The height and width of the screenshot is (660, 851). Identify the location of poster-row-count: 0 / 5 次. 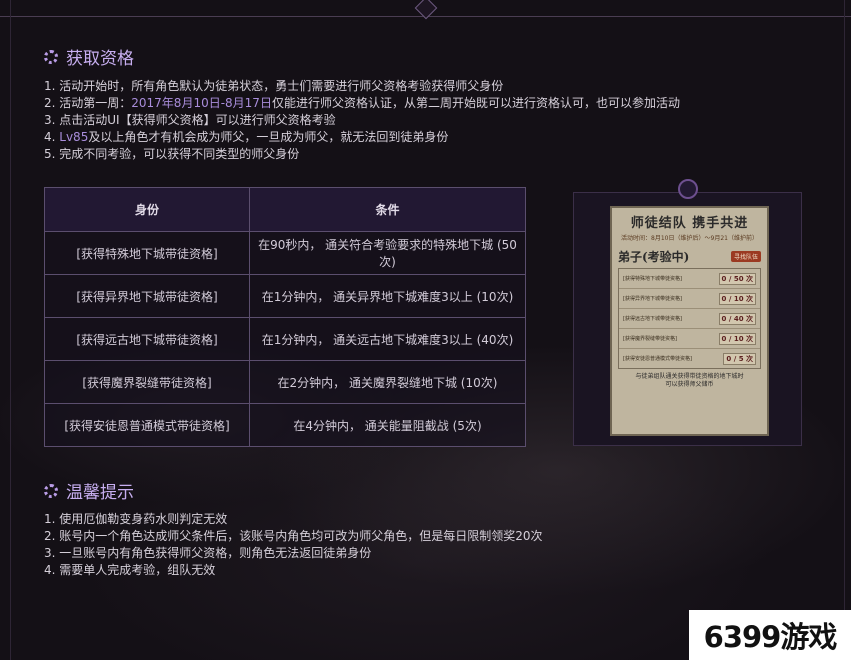
(739, 358).